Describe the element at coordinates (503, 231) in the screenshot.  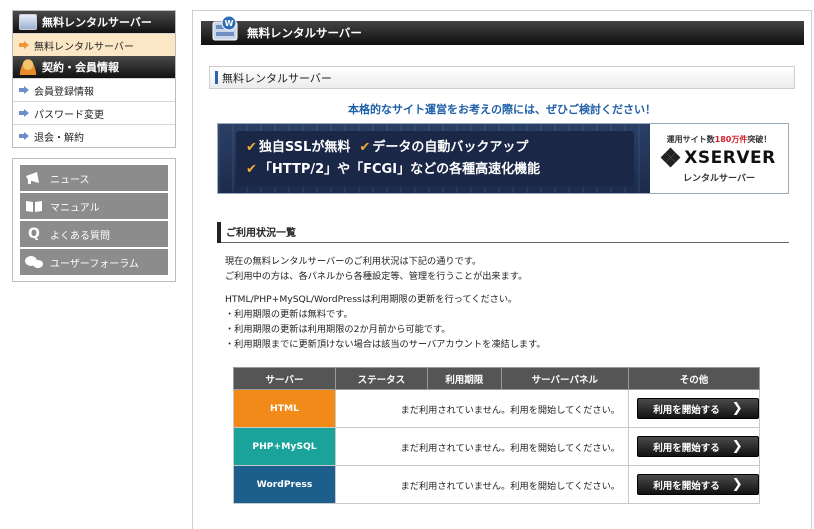
I see `section-title: ご利用状況一覧` at that location.